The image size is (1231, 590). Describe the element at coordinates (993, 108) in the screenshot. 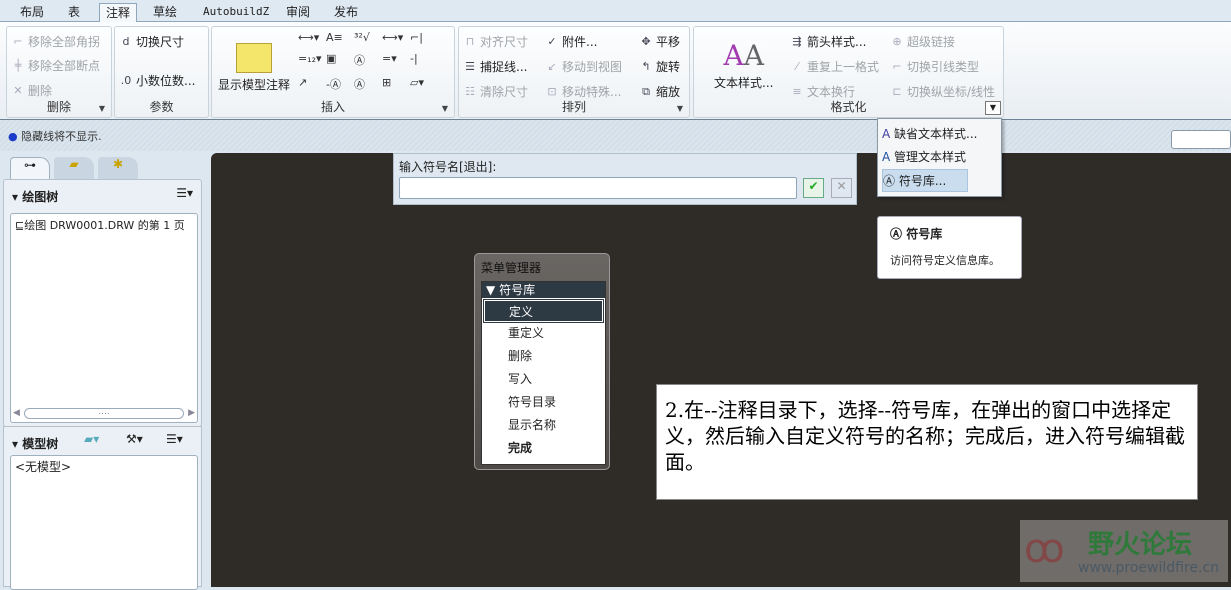

I see `format-dropdown-button: ▼` at that location.